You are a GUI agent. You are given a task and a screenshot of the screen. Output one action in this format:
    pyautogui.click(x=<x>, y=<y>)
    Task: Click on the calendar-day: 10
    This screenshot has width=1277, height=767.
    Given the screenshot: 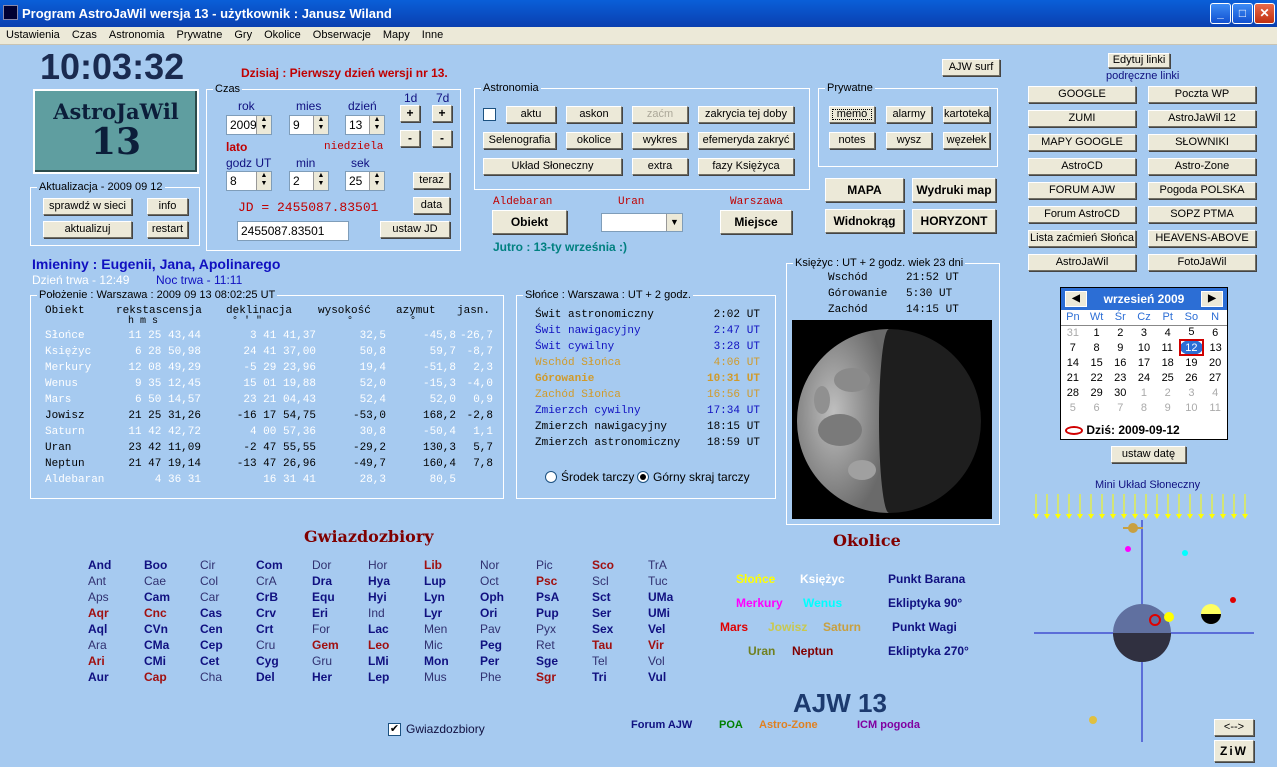 What is the action you would take?
    pyautogui.click(x=1144, y=347)
    